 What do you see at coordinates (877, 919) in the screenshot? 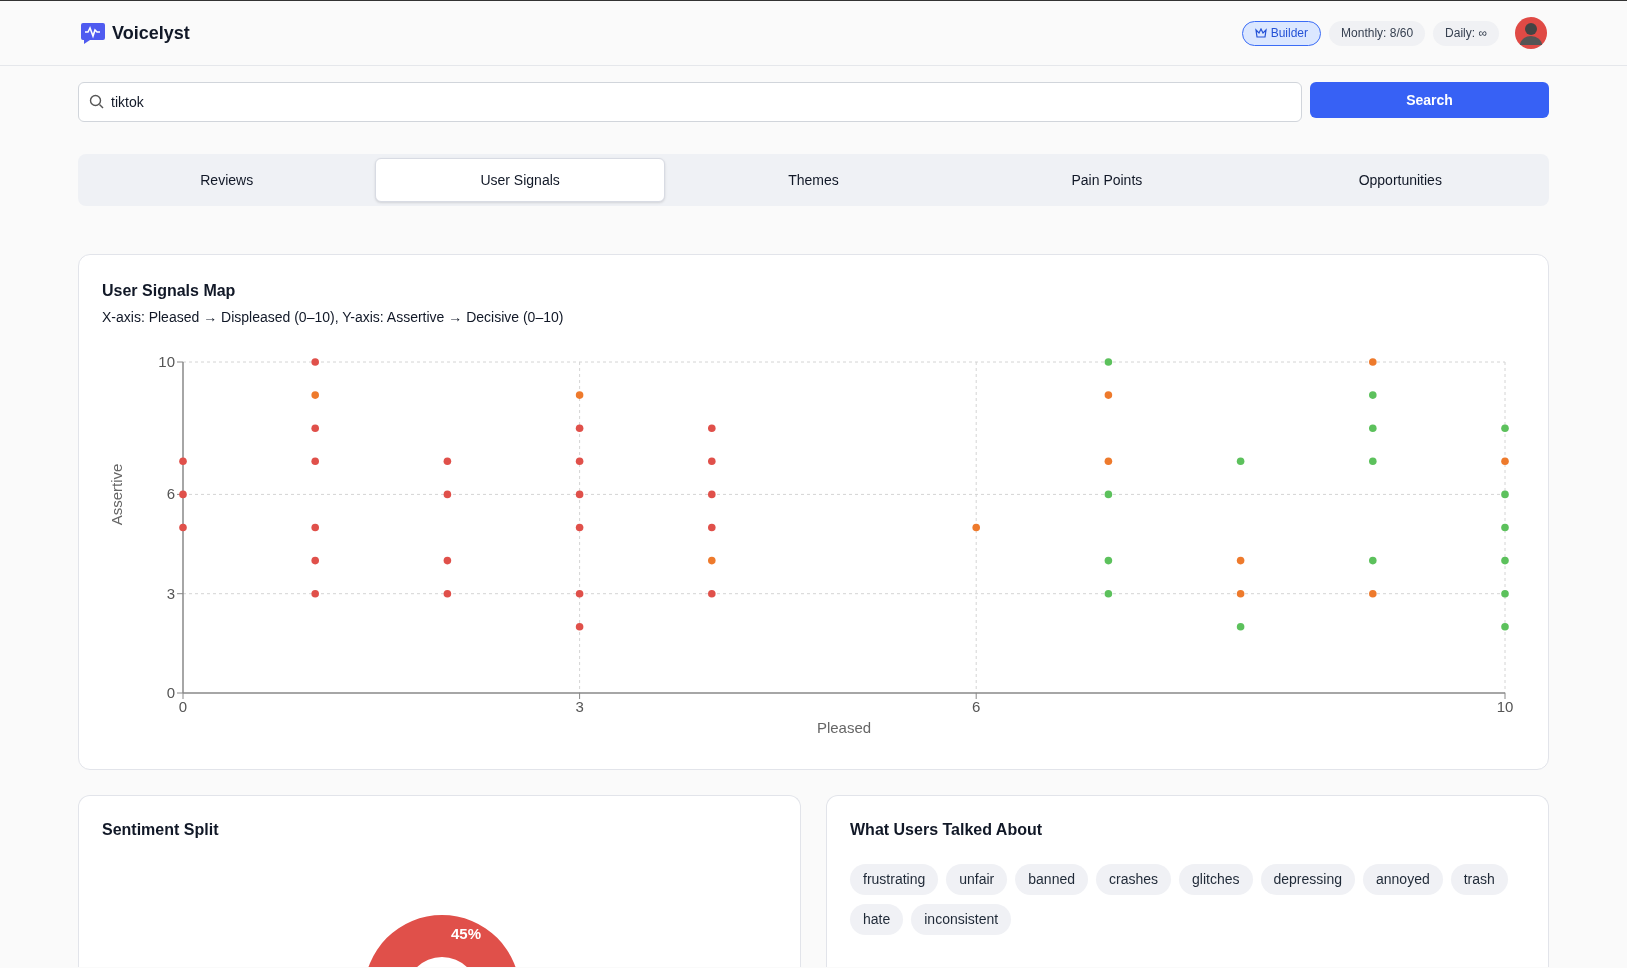
I see `topic-tag: hate` at bounding box center [877, 919].